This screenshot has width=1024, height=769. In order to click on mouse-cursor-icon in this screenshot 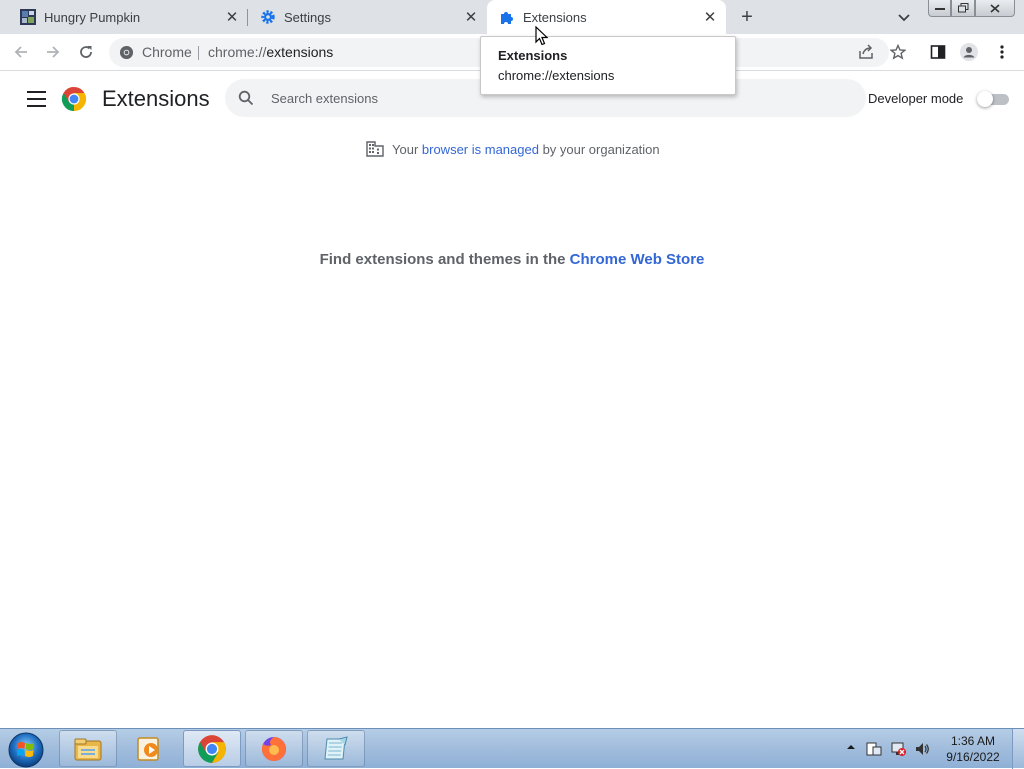, I will do `click(542, 36)`.